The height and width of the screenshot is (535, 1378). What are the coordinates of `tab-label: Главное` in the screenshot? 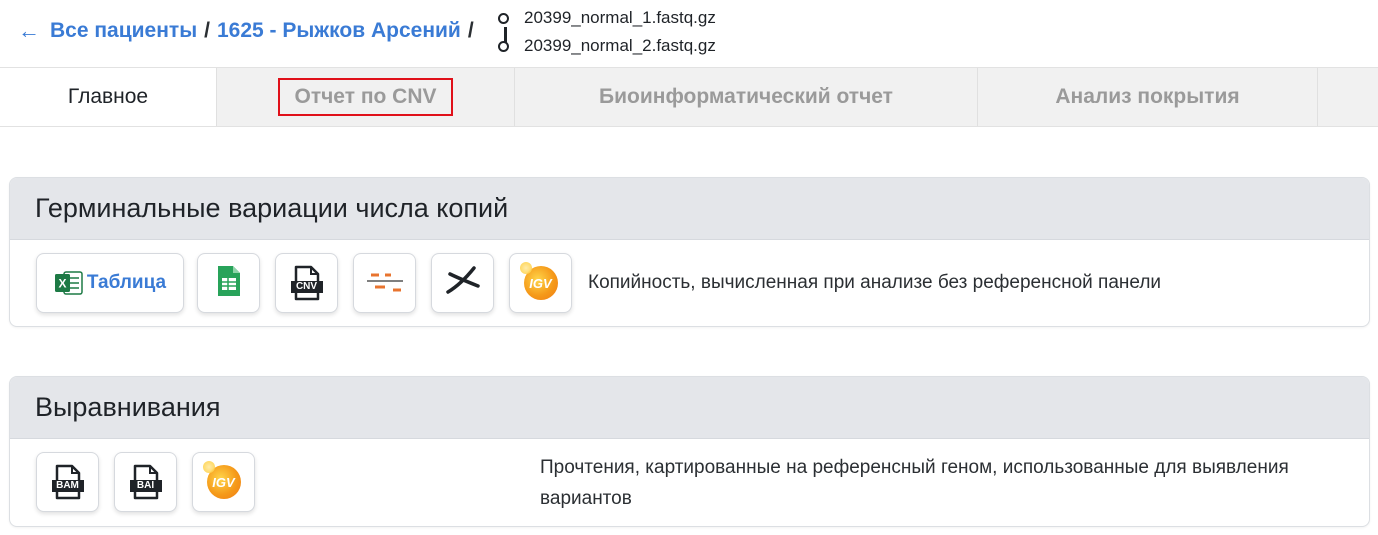 It's located at (108, 96).